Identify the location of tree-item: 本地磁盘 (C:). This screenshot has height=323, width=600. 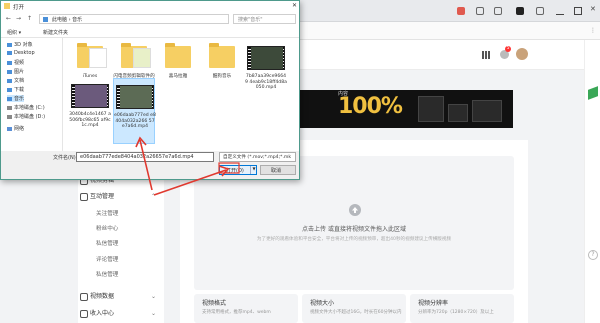
(26, 107).